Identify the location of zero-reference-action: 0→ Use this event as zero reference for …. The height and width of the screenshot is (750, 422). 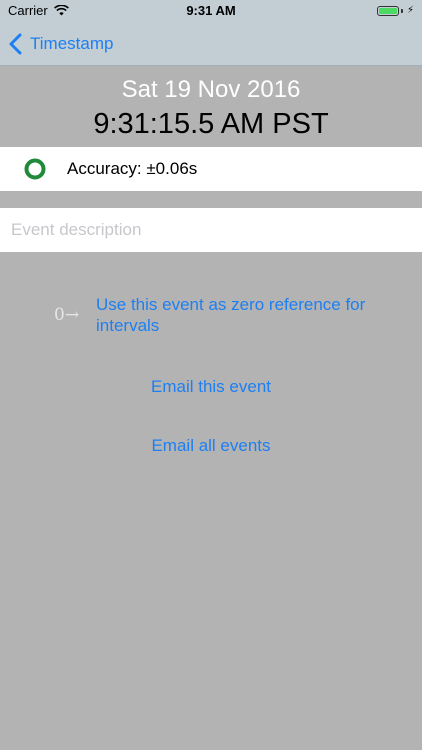
(211, 316).